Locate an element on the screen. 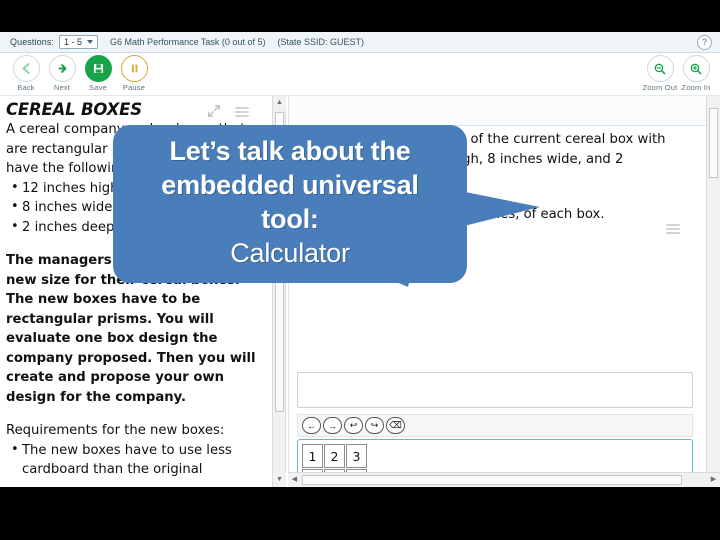 The height and width of the screenshot is (540, 720). zoom-in-icon is located at coordinates (696, 68).